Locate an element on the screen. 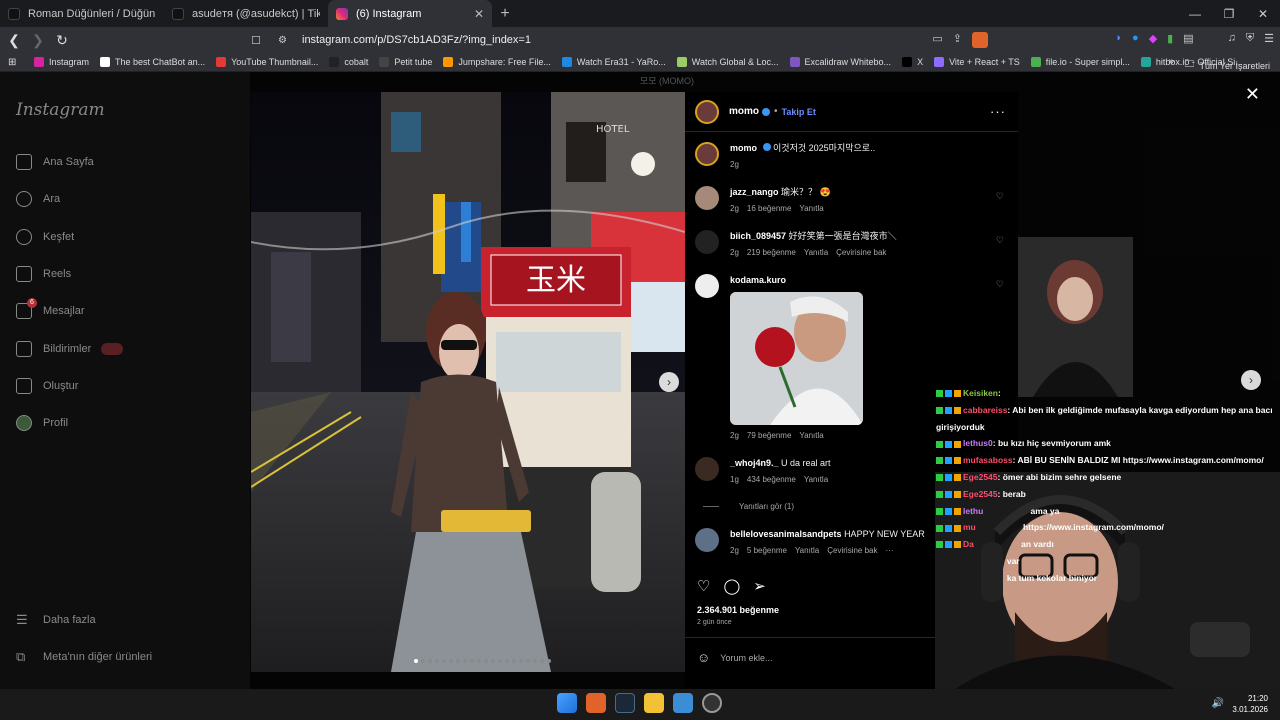 This screenshot has width=1280, height=720. bookmark-item: Petit tube is located at coordinates (405, 62).